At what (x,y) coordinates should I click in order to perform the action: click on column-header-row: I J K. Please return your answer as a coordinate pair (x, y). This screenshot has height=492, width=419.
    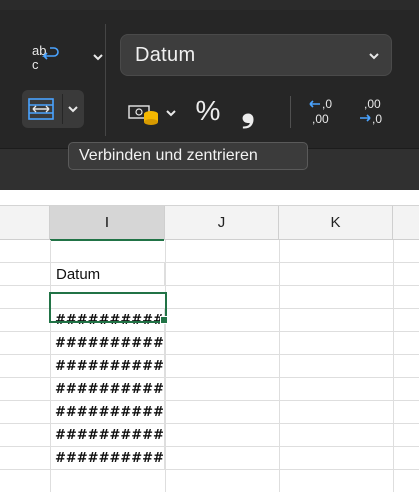
    Looking at the image, I should click on (209, 223).